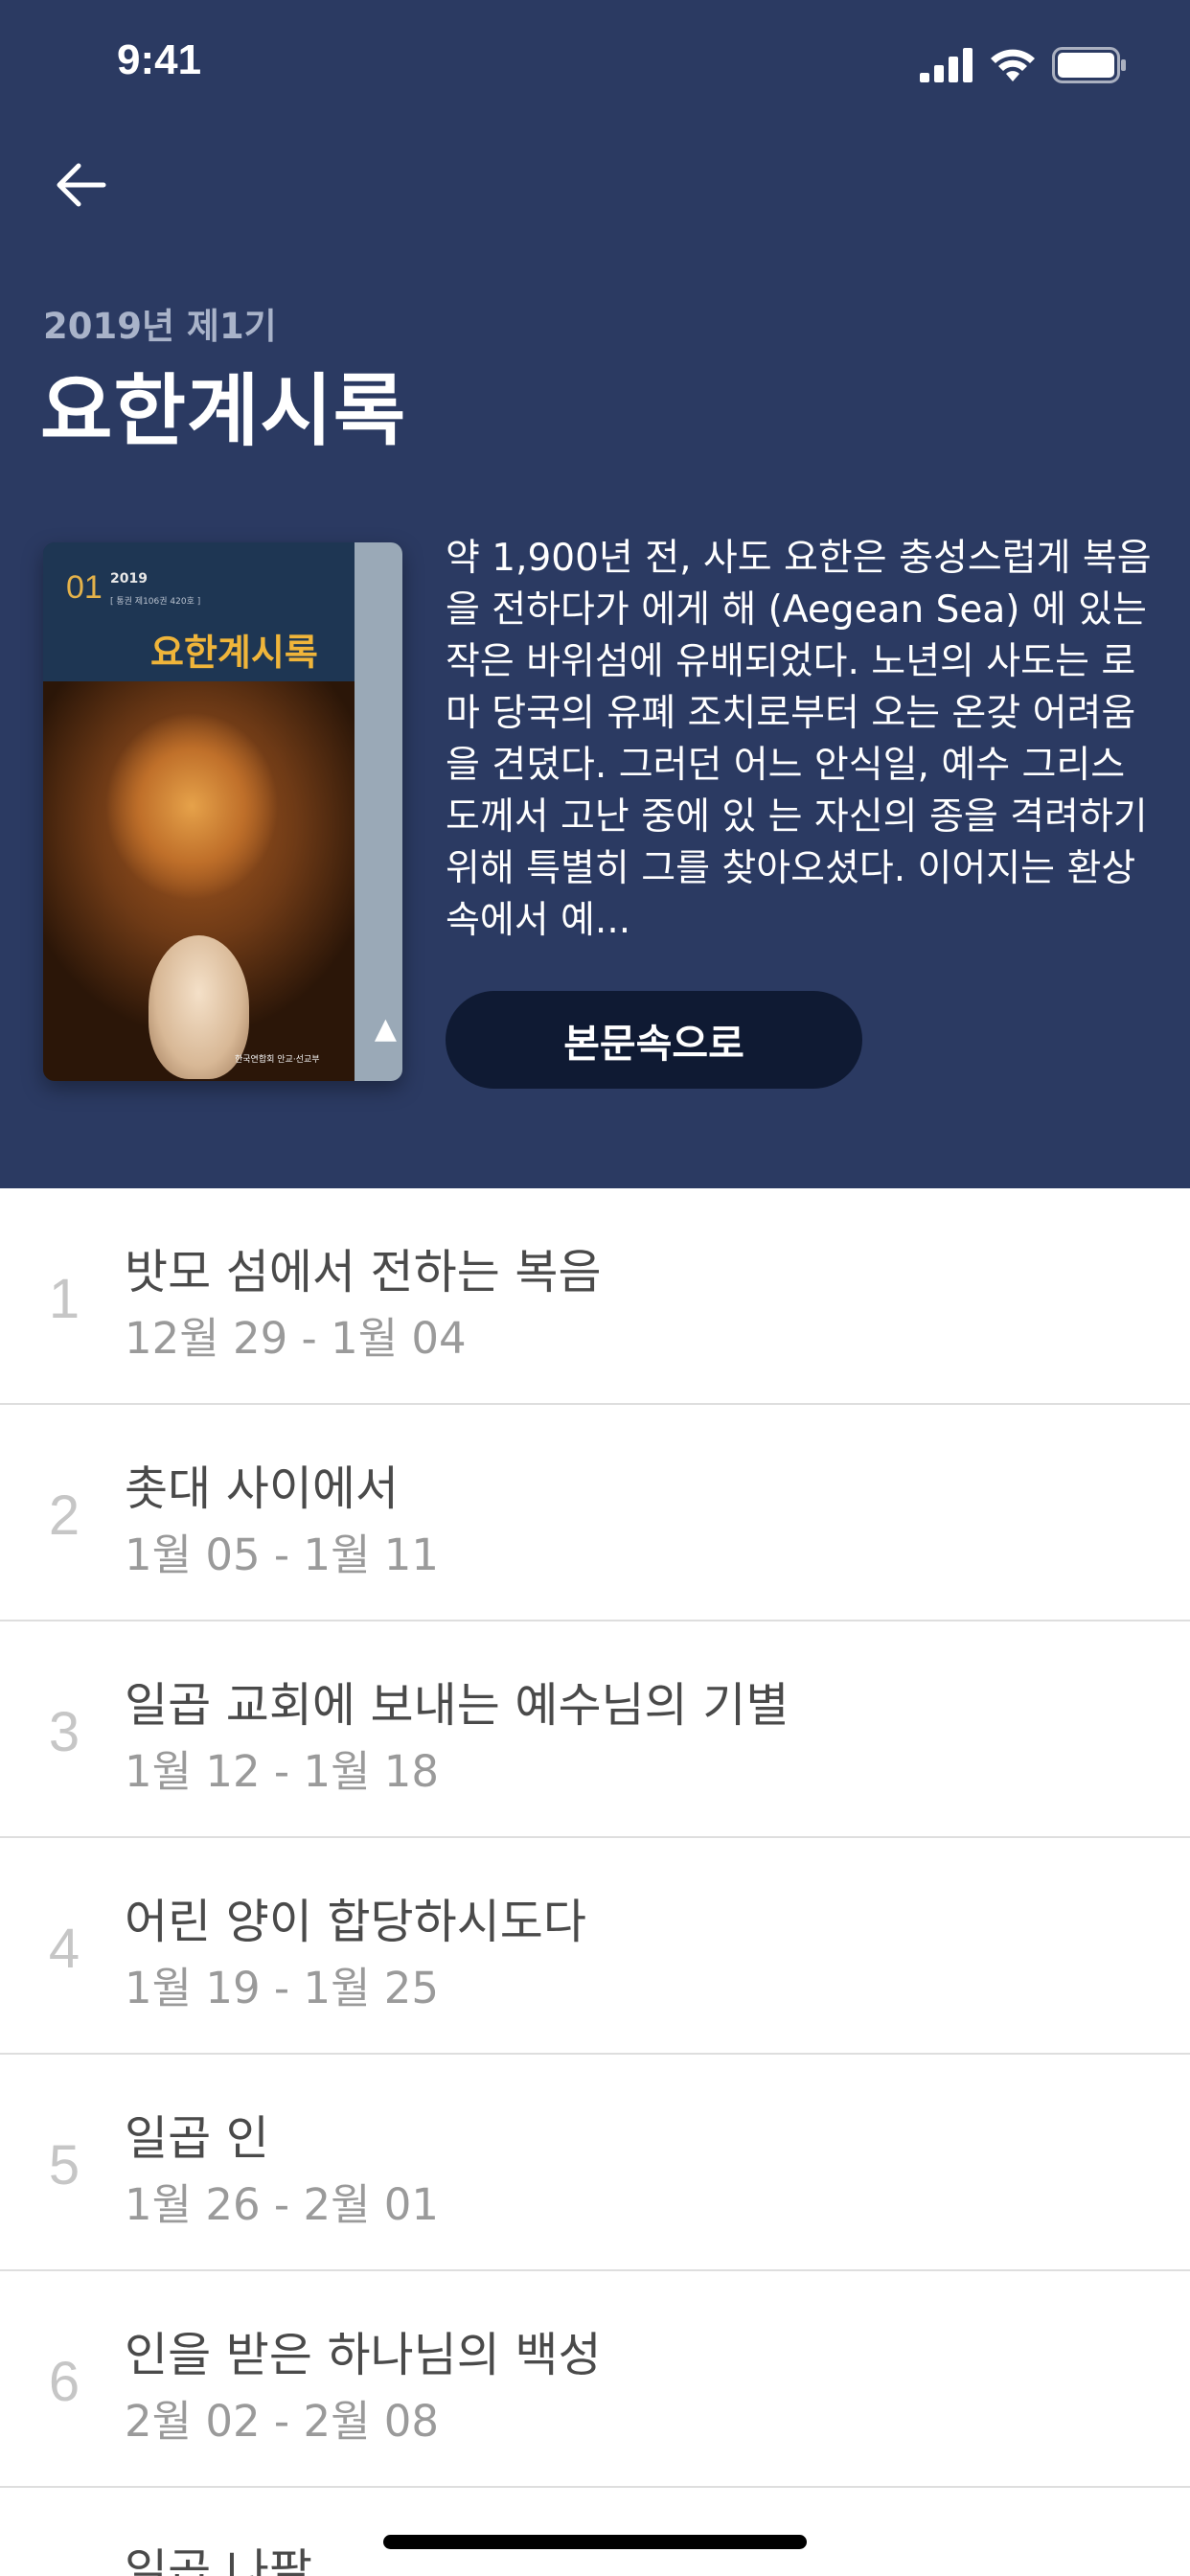 The image size is (1190, 2576). I want to click on lesson-title: 밧모 섬에서 전하는 복음, so click(364, 1272).